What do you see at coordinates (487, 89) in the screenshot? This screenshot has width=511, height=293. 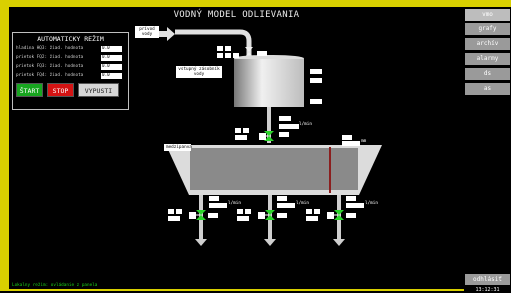 I see `nav-as: as` at bounding box center [487, 89].